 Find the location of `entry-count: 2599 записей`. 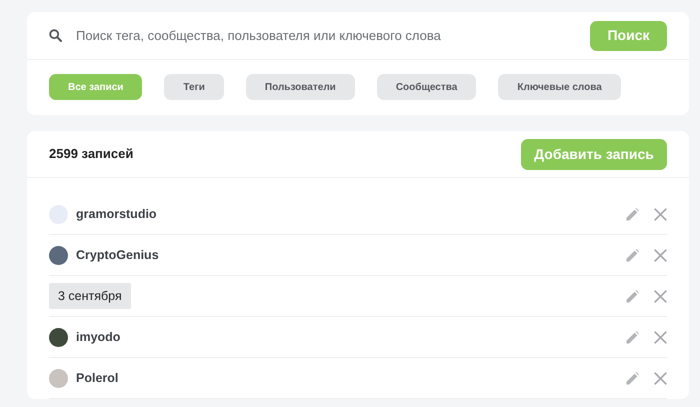

entry-count: 2599 записей is located at coordinates (91, 154).